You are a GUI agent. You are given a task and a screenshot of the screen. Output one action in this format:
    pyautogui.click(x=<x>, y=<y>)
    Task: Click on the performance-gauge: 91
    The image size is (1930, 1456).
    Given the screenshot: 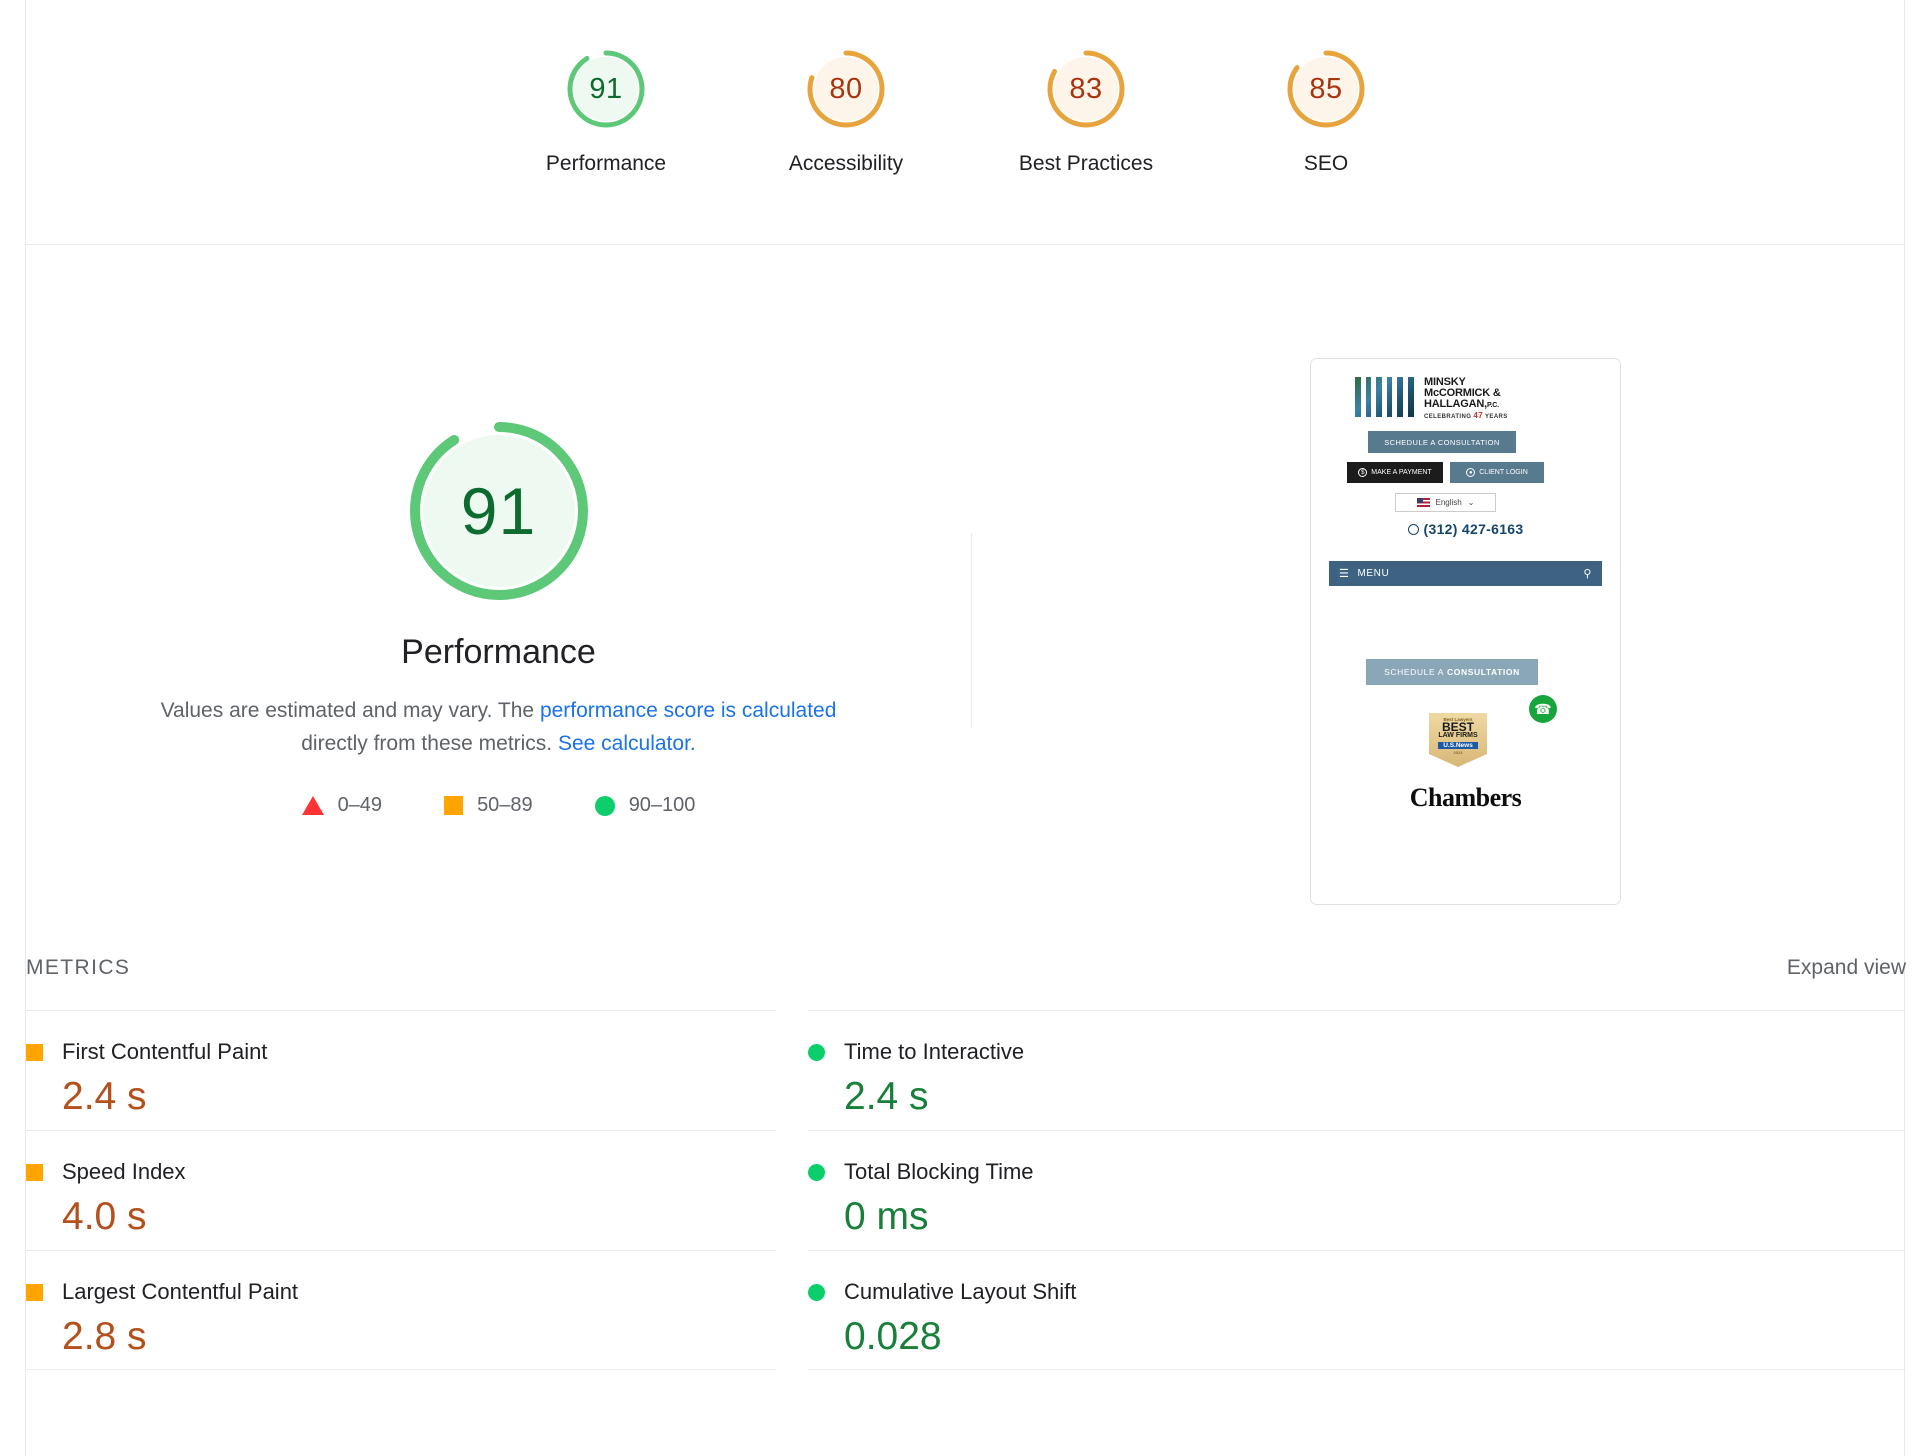 What is the action you would take?
    pyautogui.click(x=499, y=511)
    